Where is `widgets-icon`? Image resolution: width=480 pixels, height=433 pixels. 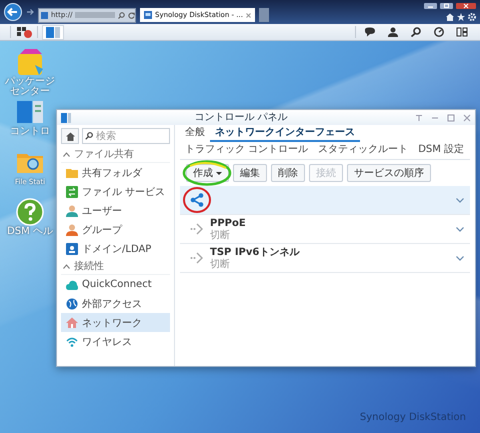 widgets-icon is located at coordinates (462, 32).